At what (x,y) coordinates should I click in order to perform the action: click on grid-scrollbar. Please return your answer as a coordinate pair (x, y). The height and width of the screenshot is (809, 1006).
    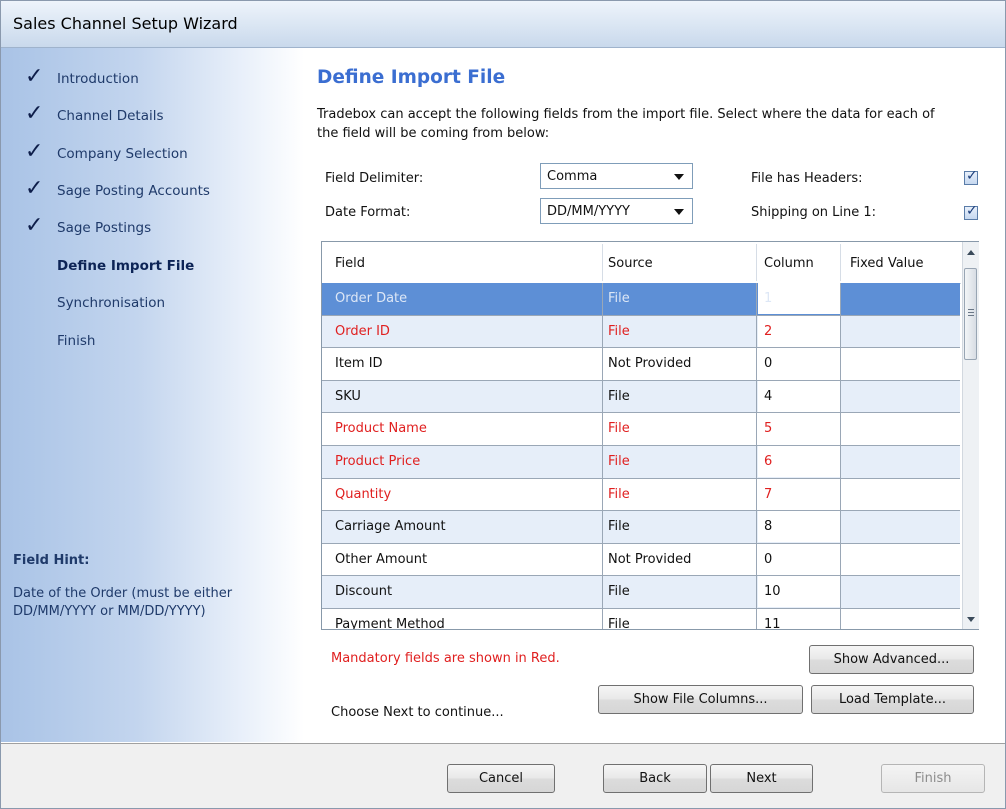
    Looking at the image, I should click on (970, 435).